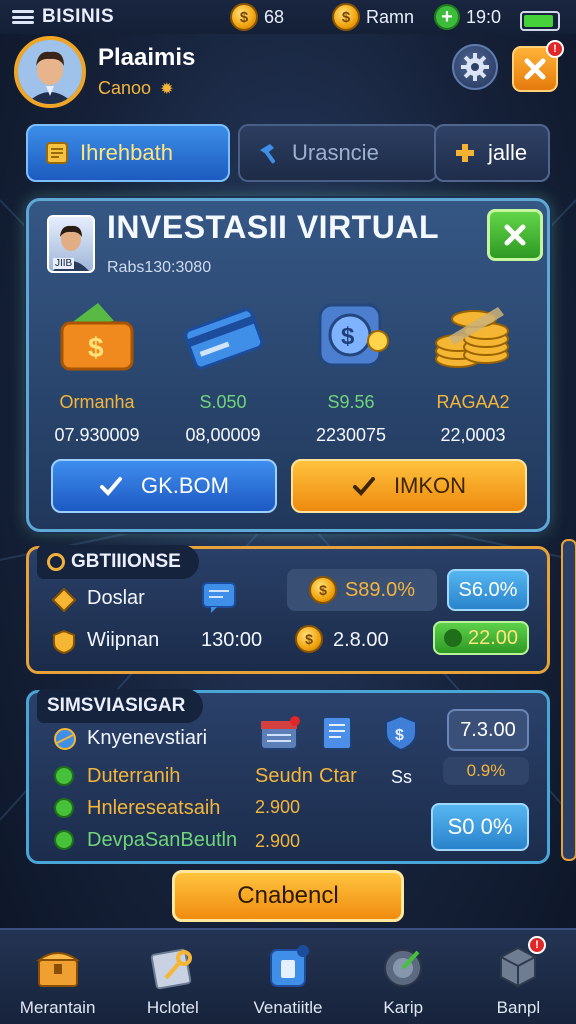 The image size is (576, 1024). What do you see at coordinates (71, 244) in the screenshot?
I see `panel-avatar: JIIB` at bounding box center [71, 244].